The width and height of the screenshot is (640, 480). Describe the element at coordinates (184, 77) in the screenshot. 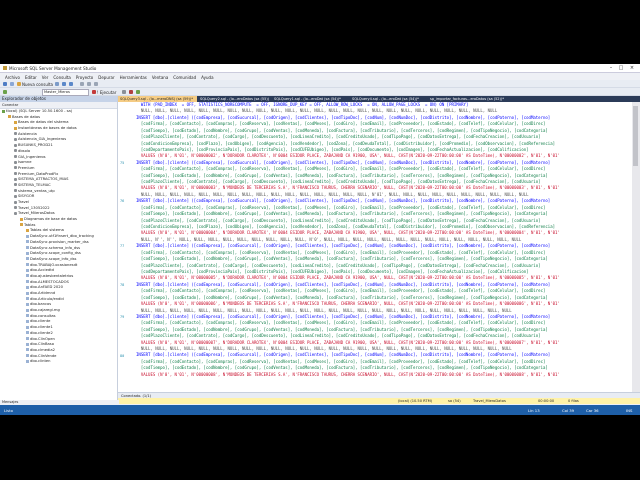

I see `menu-item-8: Comunidad` at that location.